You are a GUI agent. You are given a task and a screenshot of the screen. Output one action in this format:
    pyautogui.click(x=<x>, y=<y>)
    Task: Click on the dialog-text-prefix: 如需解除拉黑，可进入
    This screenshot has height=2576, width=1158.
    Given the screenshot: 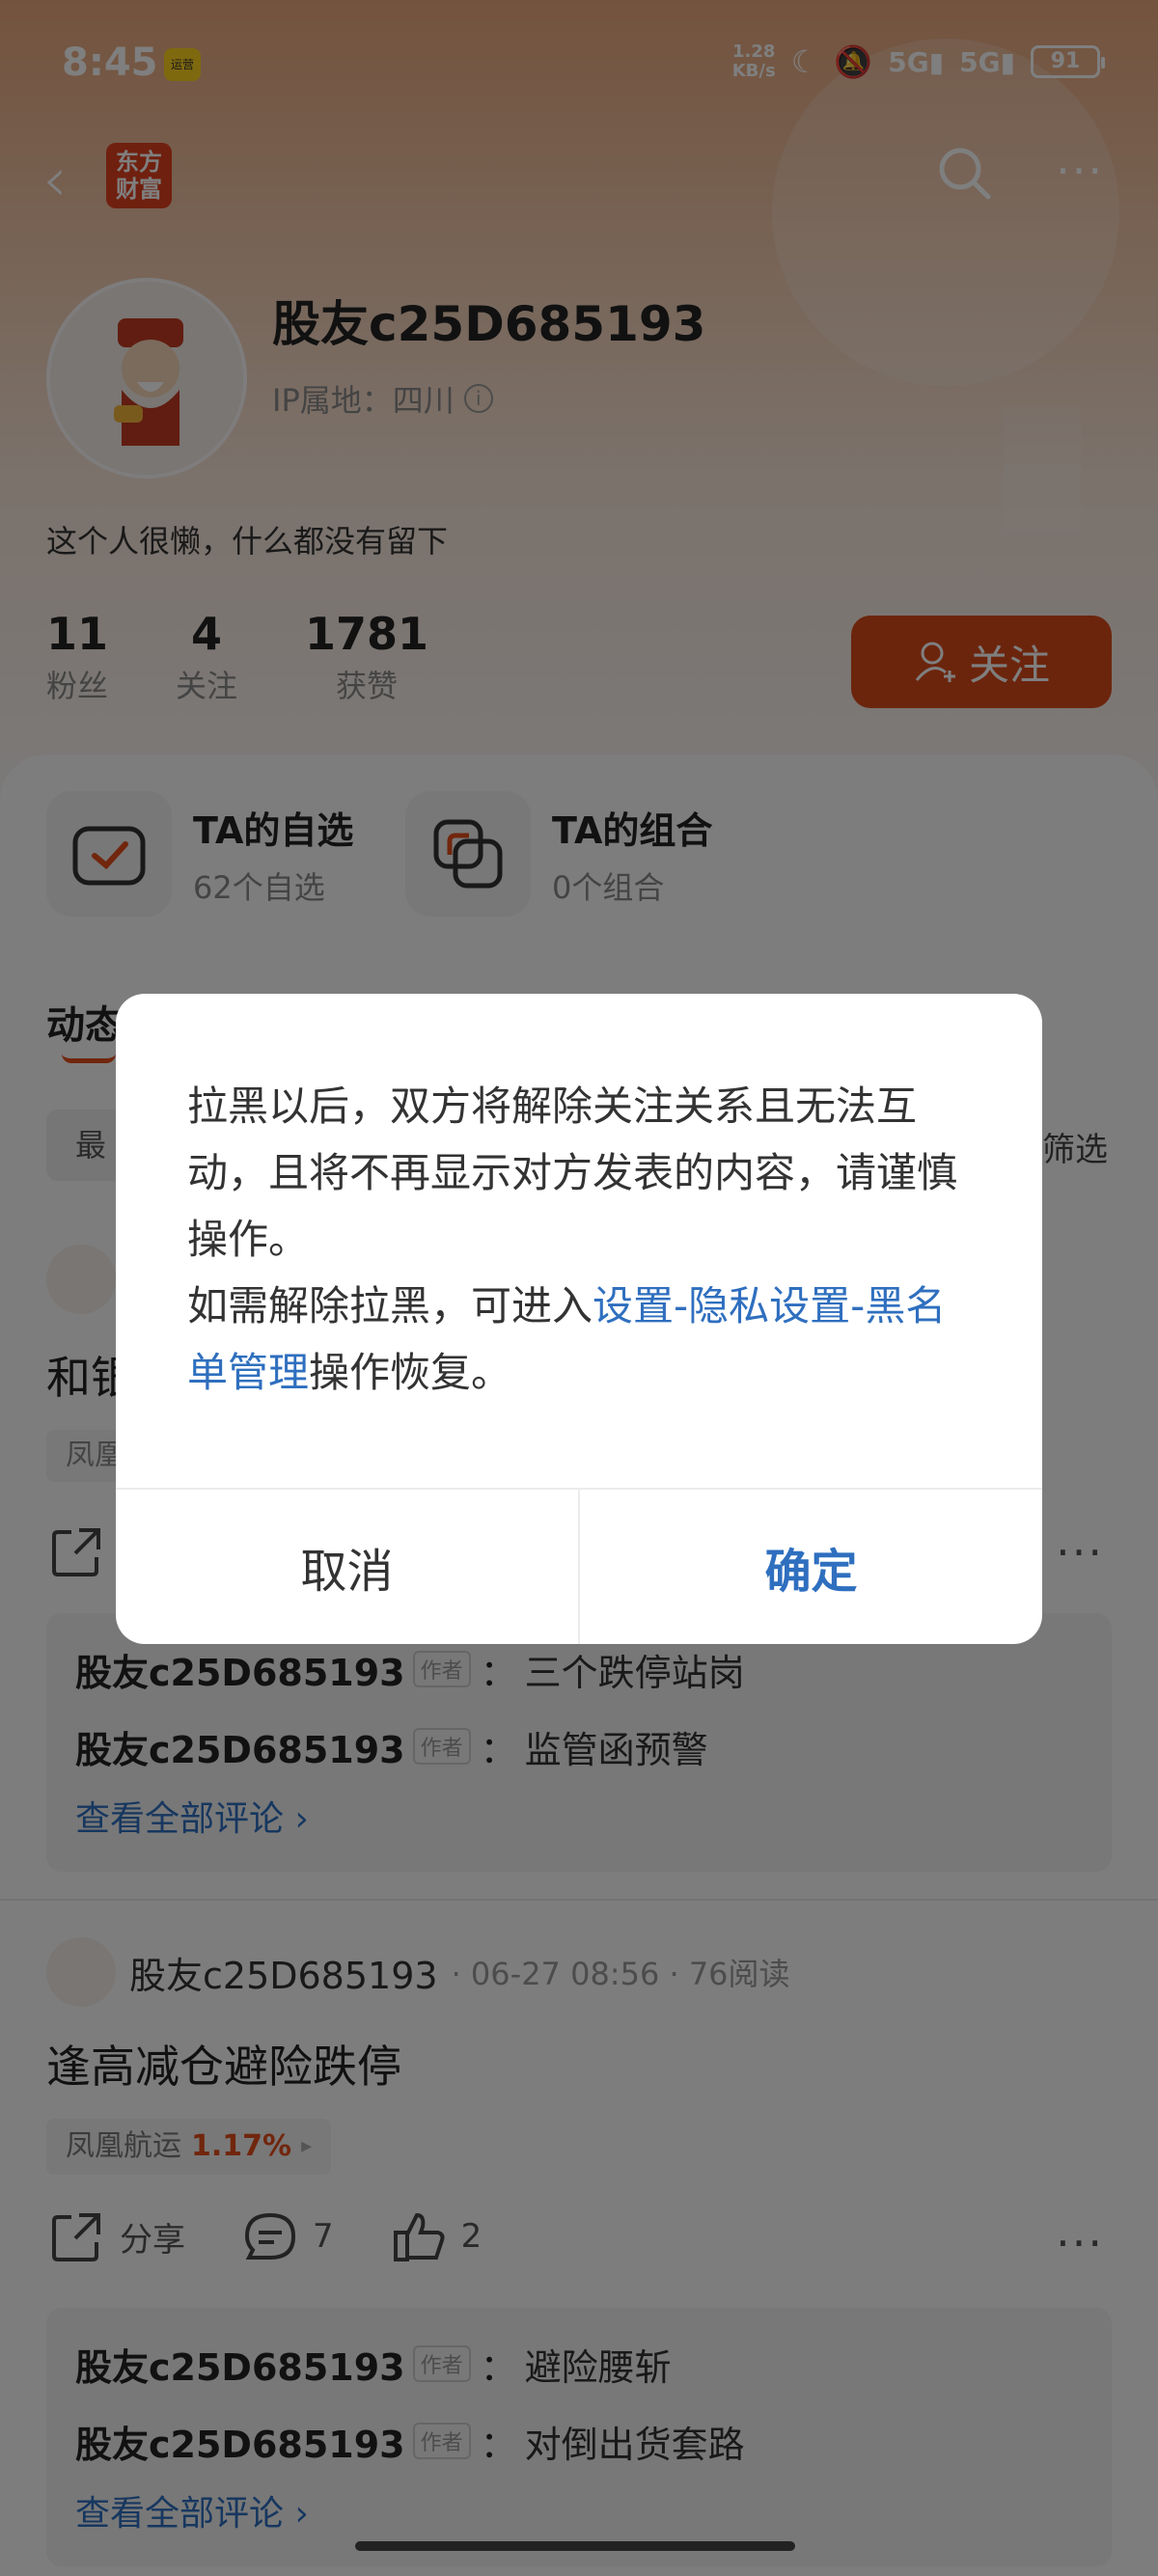 What is the action you would take?
    pyautogui.click(x=390, y=1305)
    